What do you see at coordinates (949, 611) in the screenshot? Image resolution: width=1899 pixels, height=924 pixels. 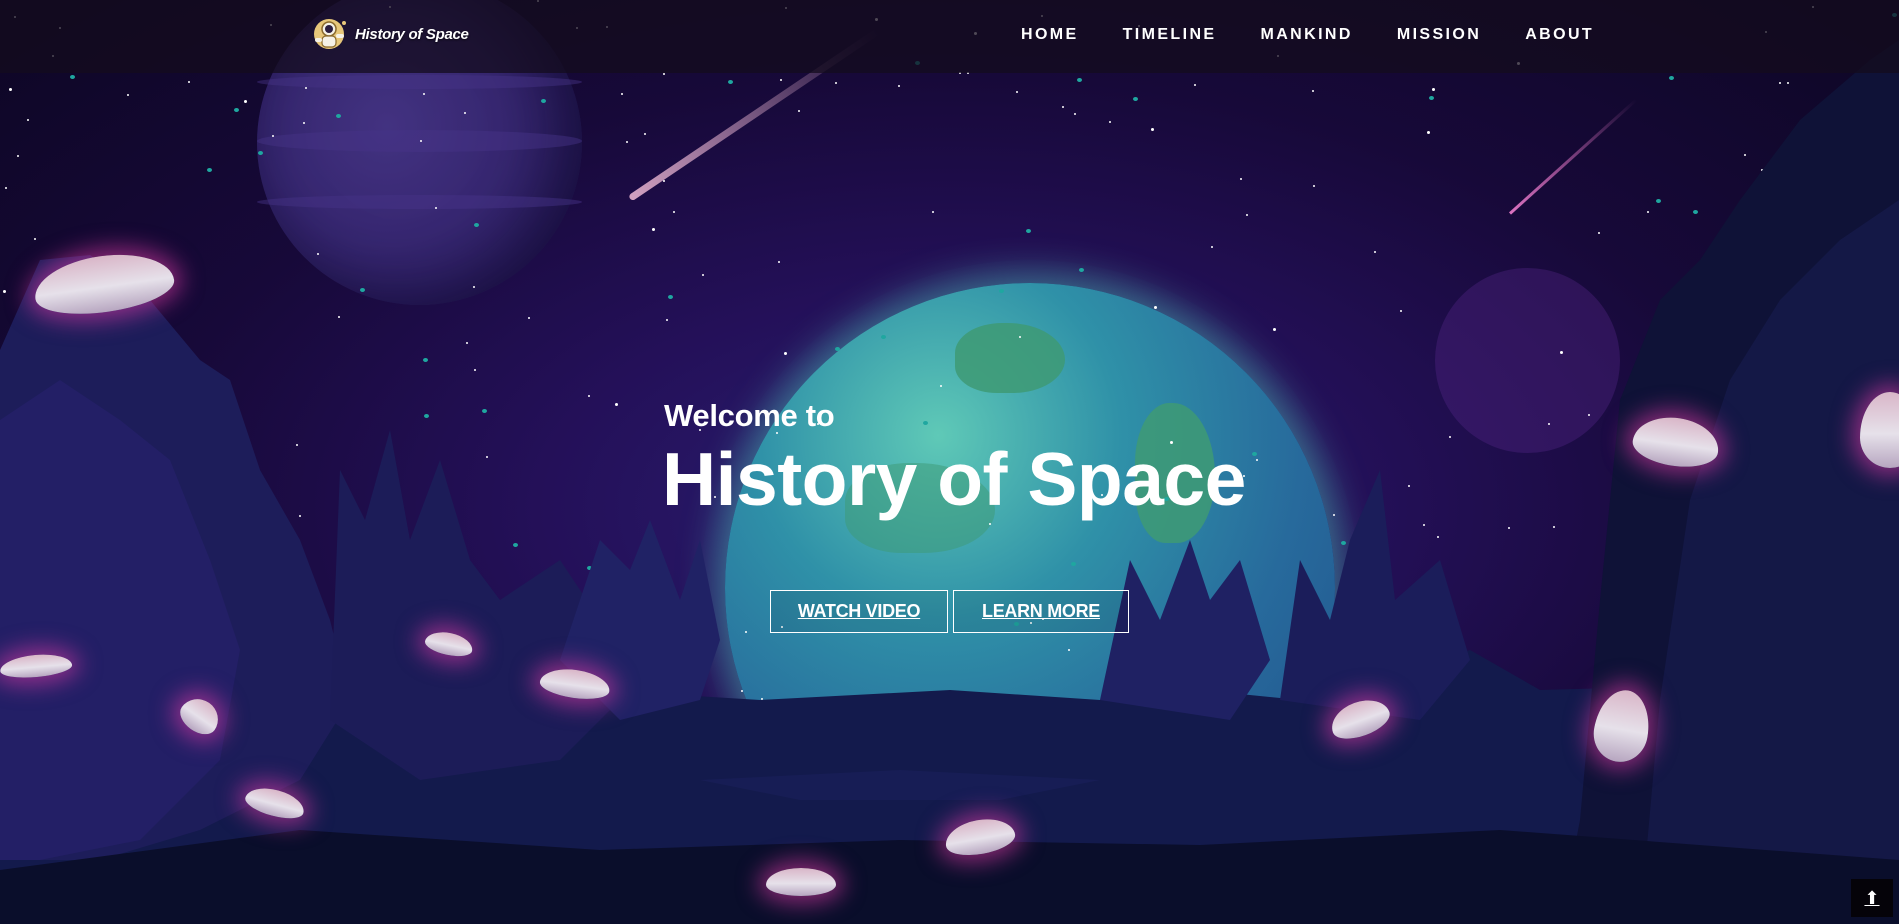 I see `hero-buttons: WATCH VIDEO LEARN MORE` at bounding box center [949, 611].